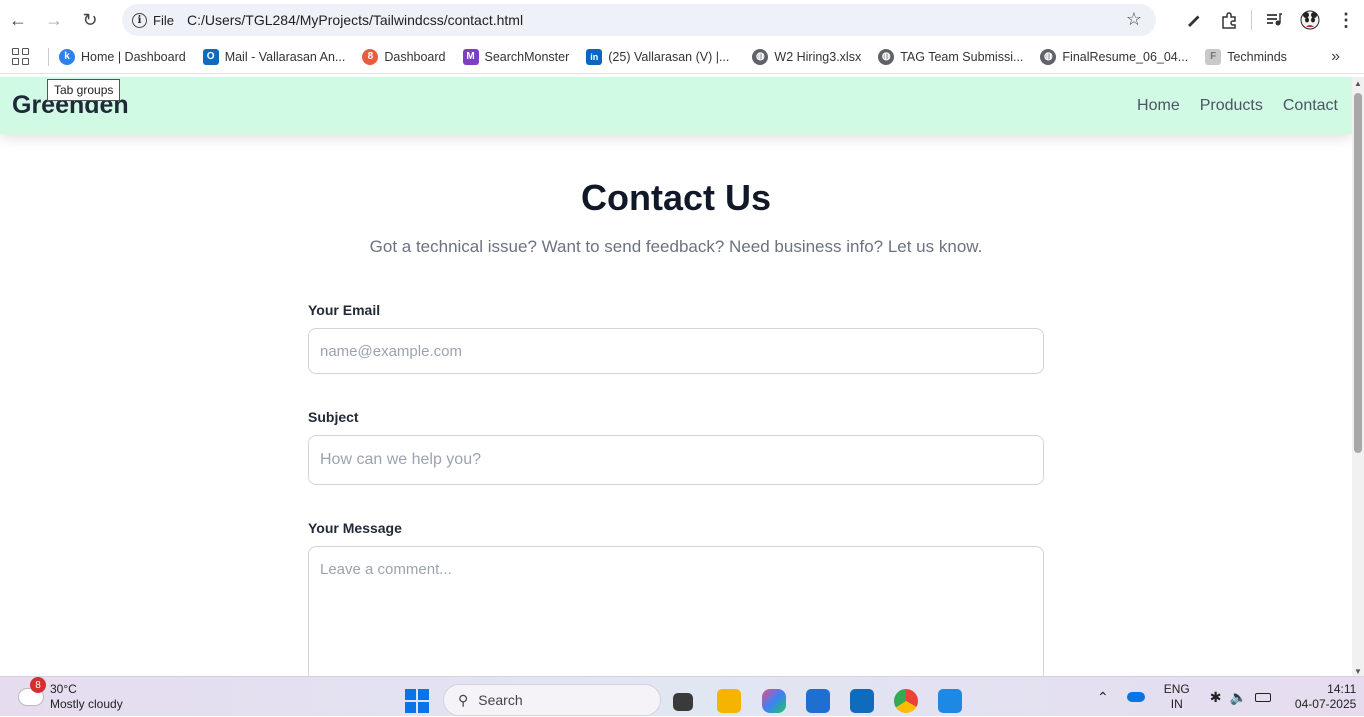 This screenshot has width=1364, height=717. What do you see at coordinates (470, 56) in the screenshot?
I see `bookmark-favicon-icon: M` at bounding box center [470, 56].